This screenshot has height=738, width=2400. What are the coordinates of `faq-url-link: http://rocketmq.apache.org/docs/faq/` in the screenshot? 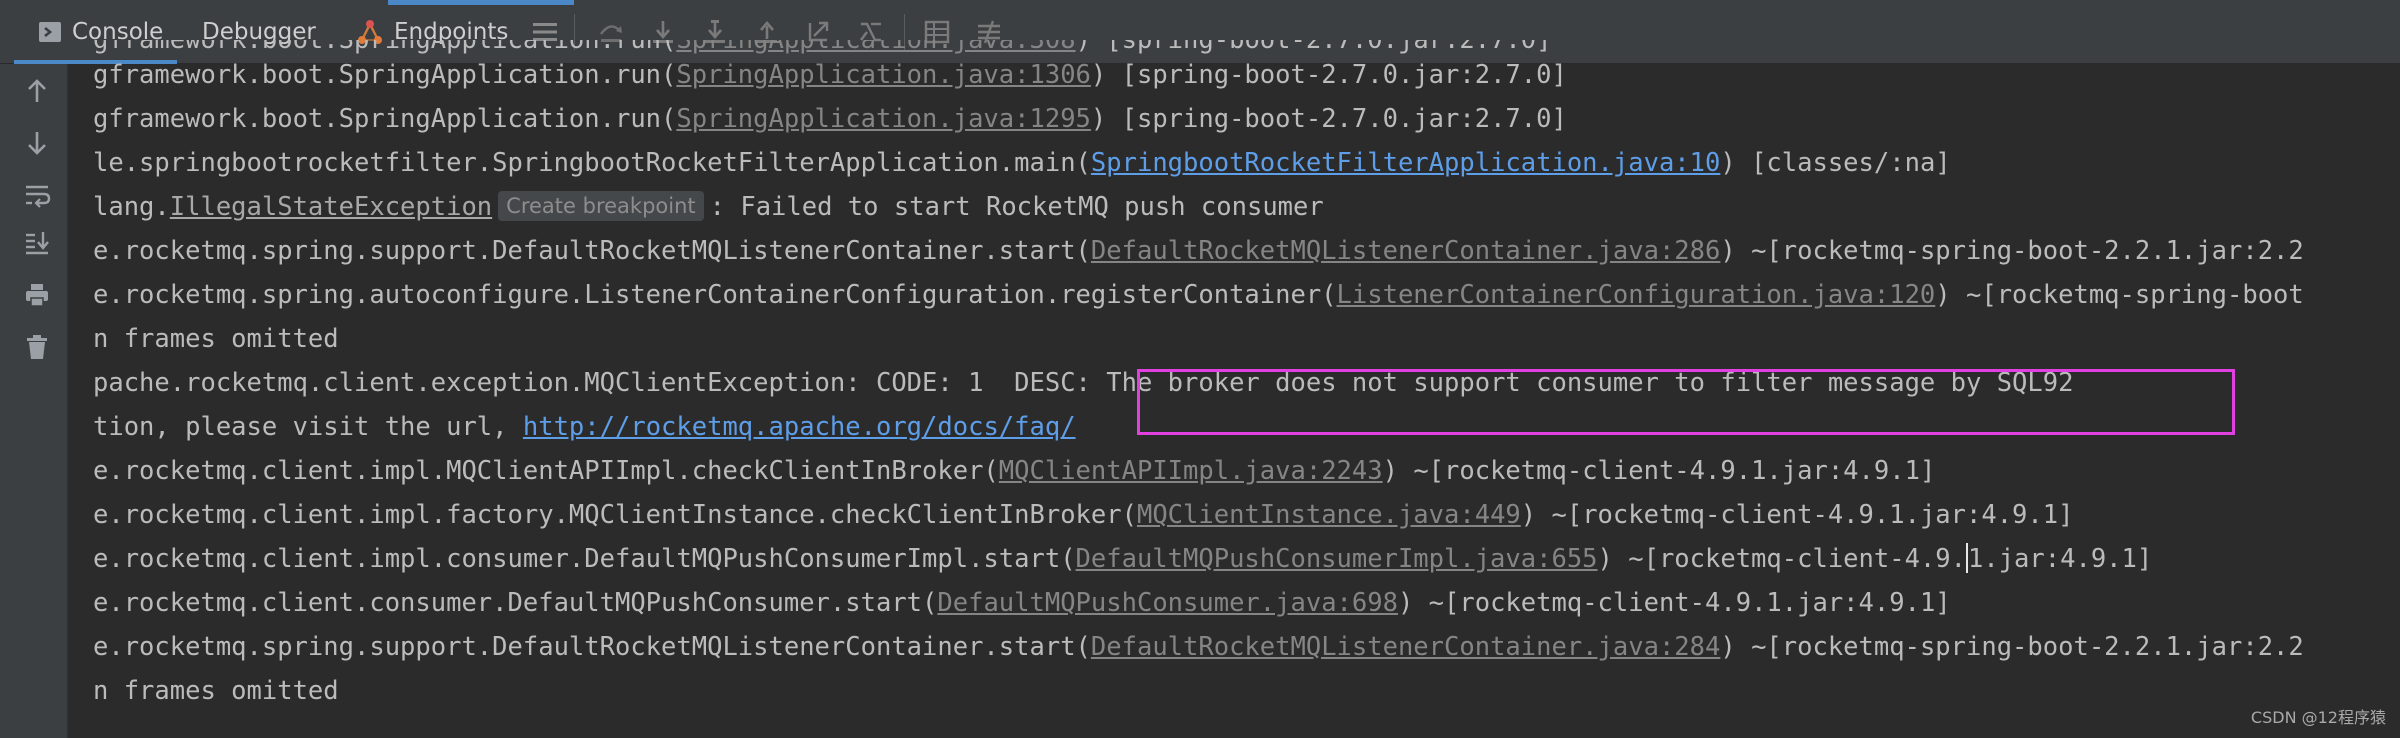 It's located at (799, 427).